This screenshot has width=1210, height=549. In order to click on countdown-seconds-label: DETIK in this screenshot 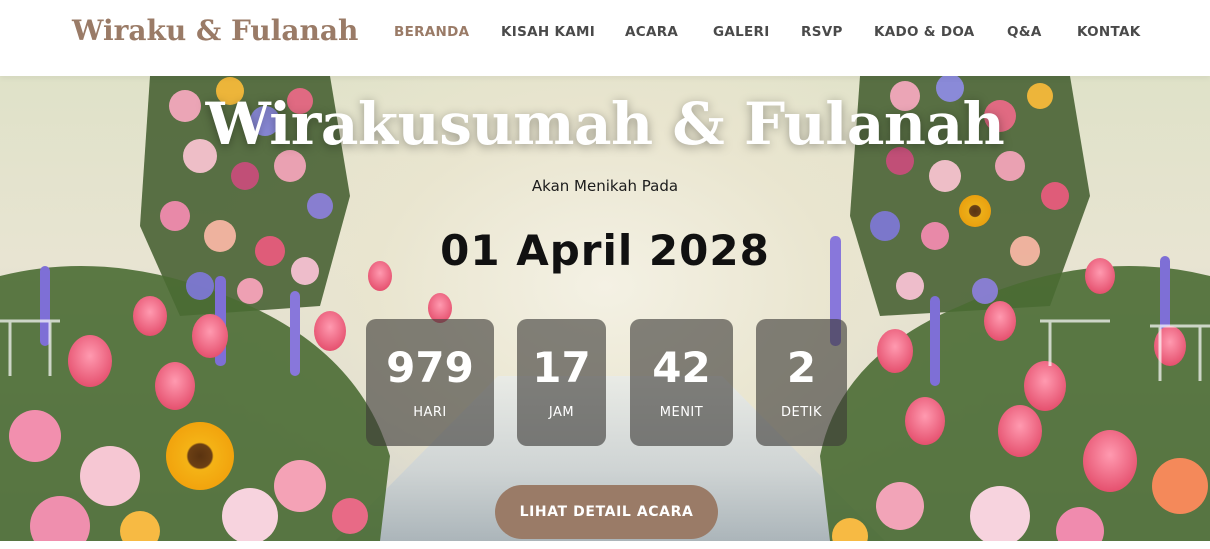, I will do `click(801, 412)`.